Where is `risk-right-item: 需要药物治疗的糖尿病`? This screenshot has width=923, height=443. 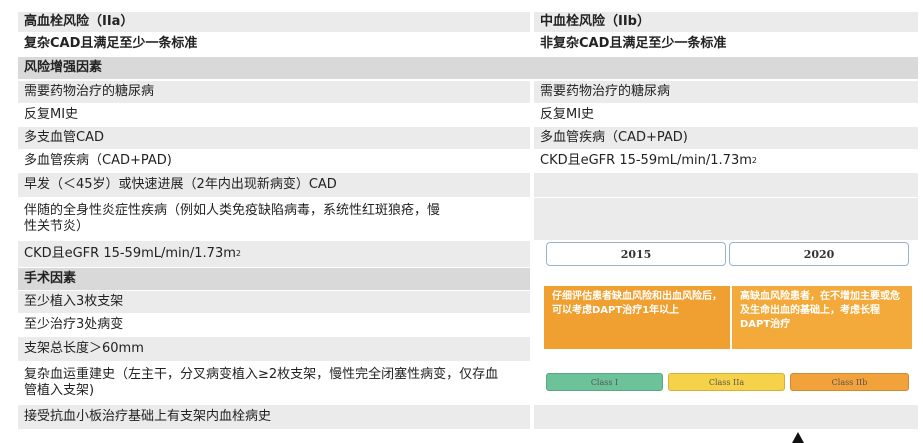
risk-right-item: 需要药物治疗的糖尿病 is located at coordinates (726, 92).